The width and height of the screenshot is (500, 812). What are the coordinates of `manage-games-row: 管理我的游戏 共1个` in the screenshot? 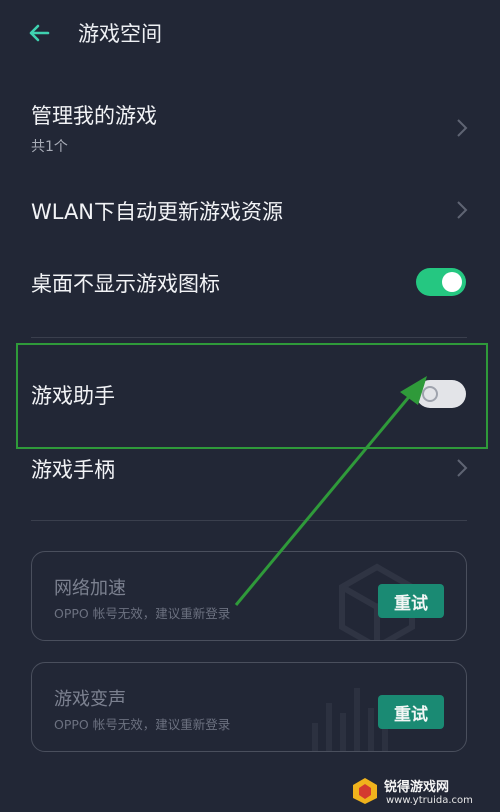 It's located at (250, 130).